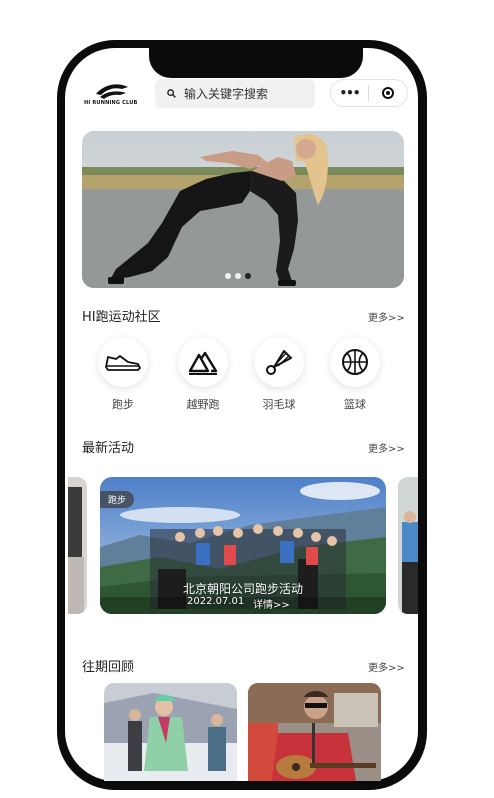 The height and width of the screenshot is (798, 494). What do you see at coordinates (408, 545) in the screenshot?
I see `activity-card-next` at bounding box center [408, 545].